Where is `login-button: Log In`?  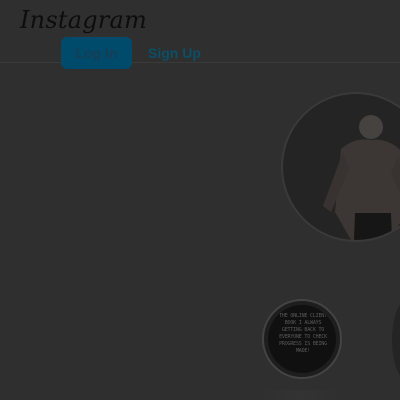 login-button: Log In is located at coordinates (96, 53).